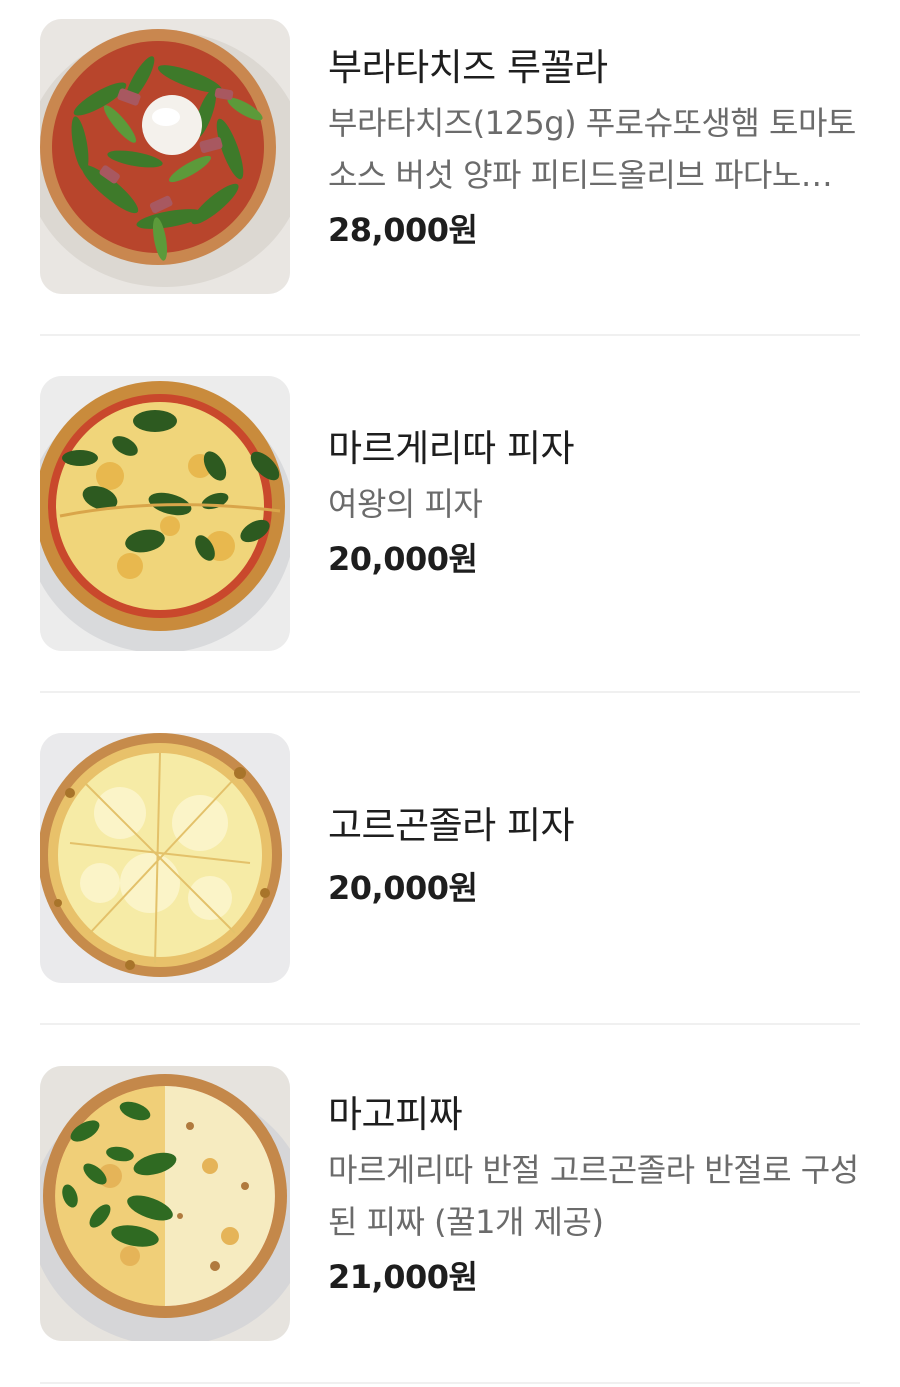 The width and height of the screenshot is (900, 1387). What do you see at coordinates (451, 825) in the screenshot?
I see `menu-item-name: 고르곤졸라 피자` at bounding box center [451, 825].